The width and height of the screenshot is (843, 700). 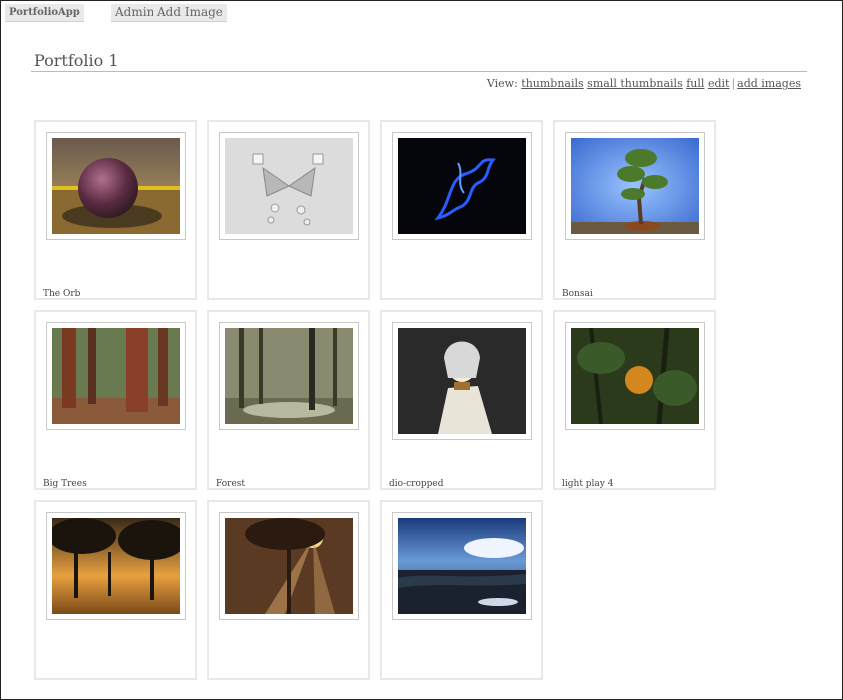 What do you see at coordinates (76, 60) in the screenshot?
I see `page-title: Portfolio 1` at bounding box center [76, 60].